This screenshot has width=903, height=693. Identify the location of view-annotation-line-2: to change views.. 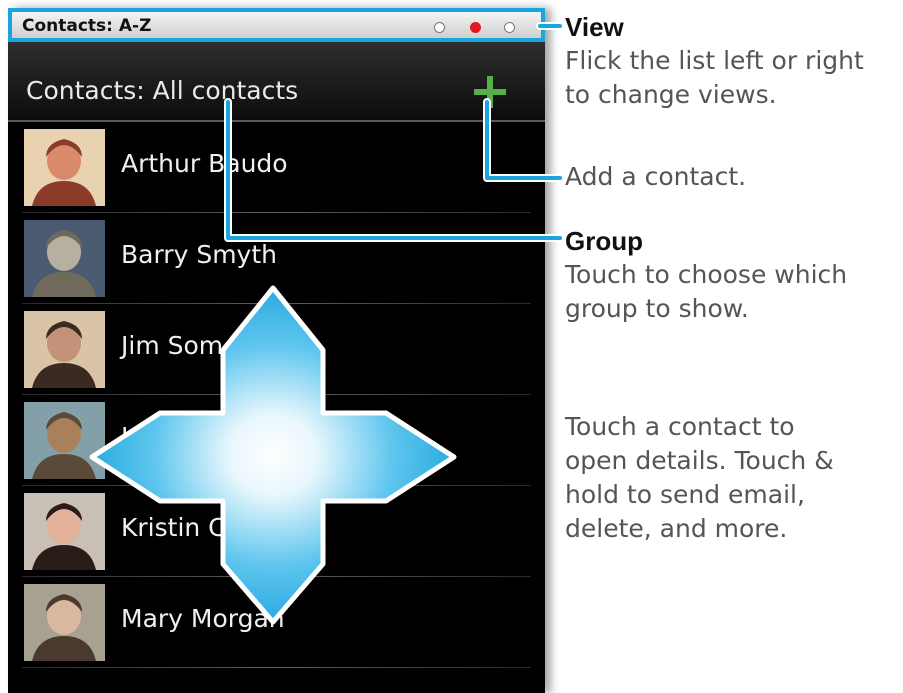
(671, 94).